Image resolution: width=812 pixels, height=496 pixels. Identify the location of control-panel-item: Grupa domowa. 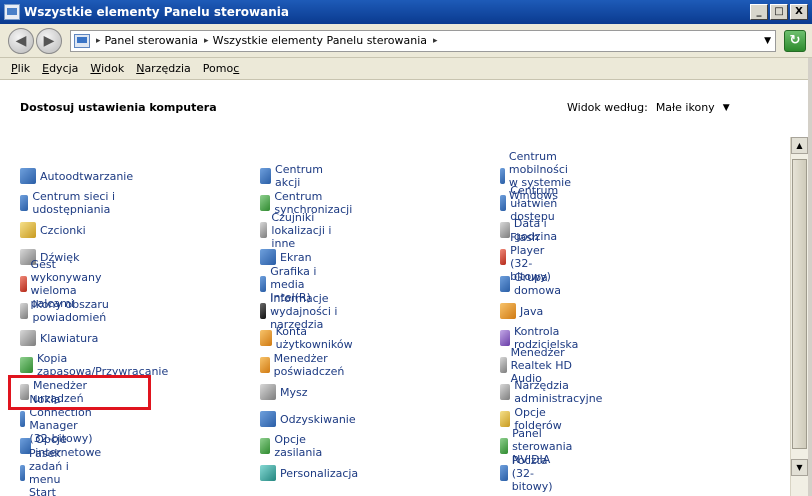
(533, 284).